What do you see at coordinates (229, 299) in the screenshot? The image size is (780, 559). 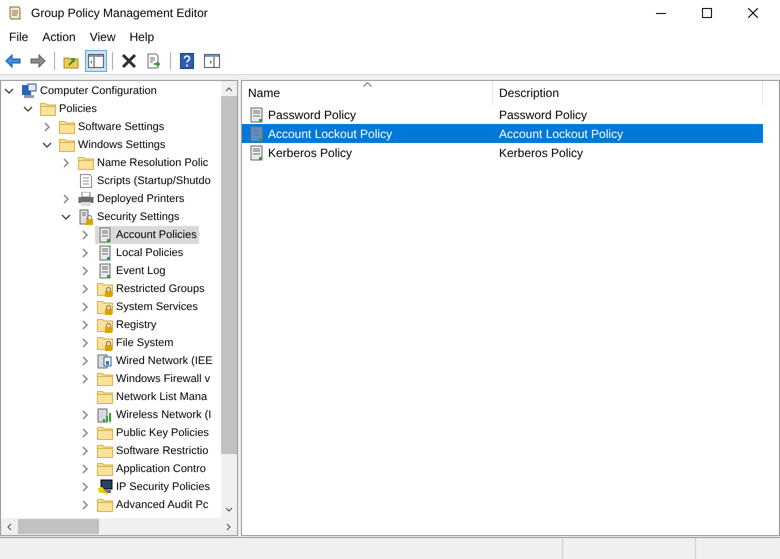 I see `vertical-scrollbar` at bounding box center [229, 299].